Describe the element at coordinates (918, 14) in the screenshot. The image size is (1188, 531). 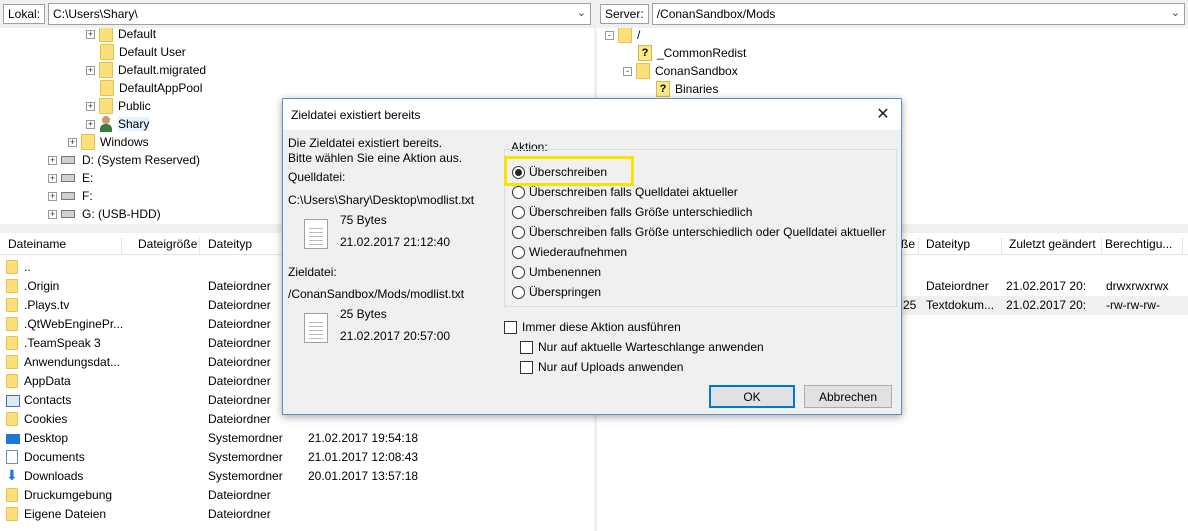
I see `remote-path-combo: /ConanSandbox/Mods ⌄` at that location.